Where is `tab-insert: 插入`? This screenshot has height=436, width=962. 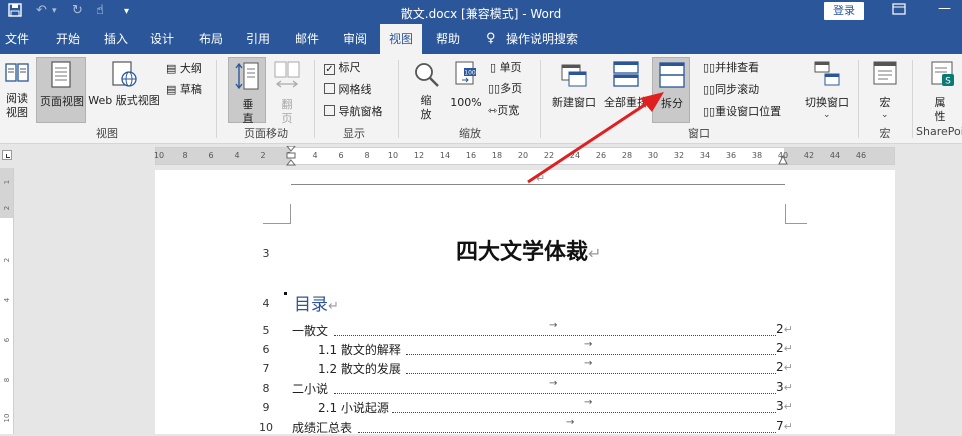 tab-insert: 插入 is located at coordinates (116, 39).